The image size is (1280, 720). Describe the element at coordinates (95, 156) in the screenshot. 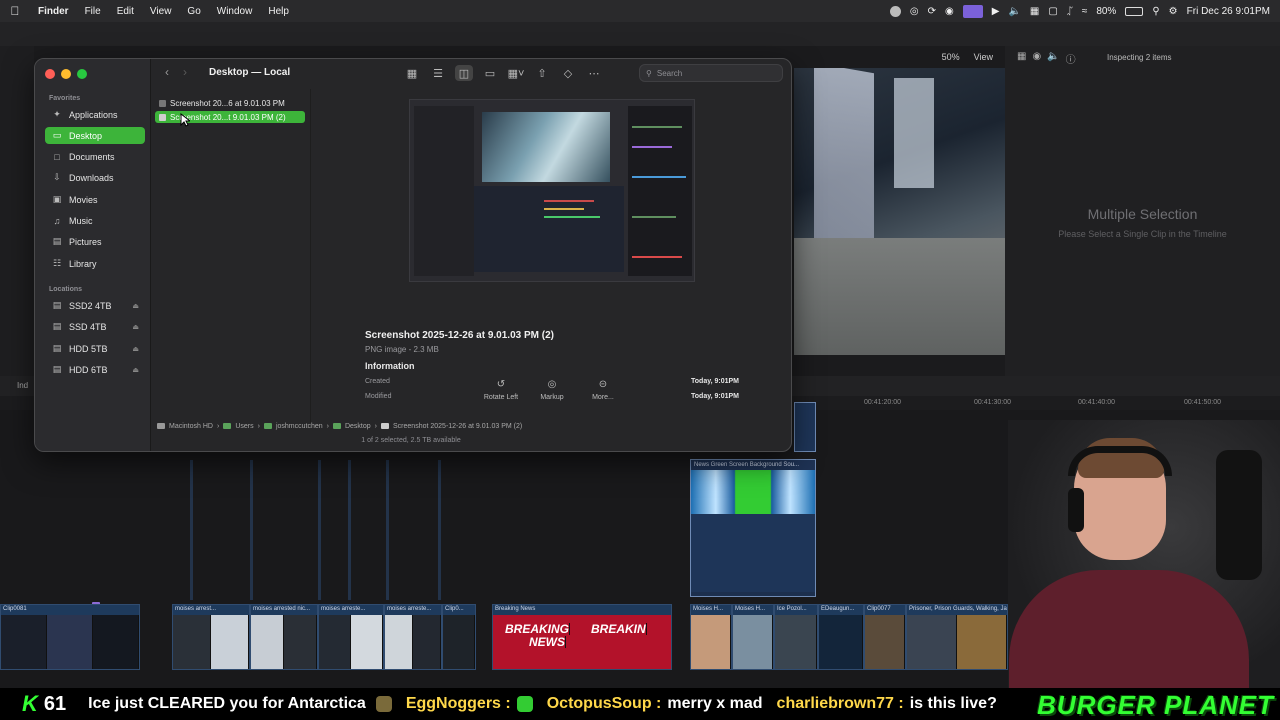

I see `sidebar-item-documents: □ Documents` at that location.